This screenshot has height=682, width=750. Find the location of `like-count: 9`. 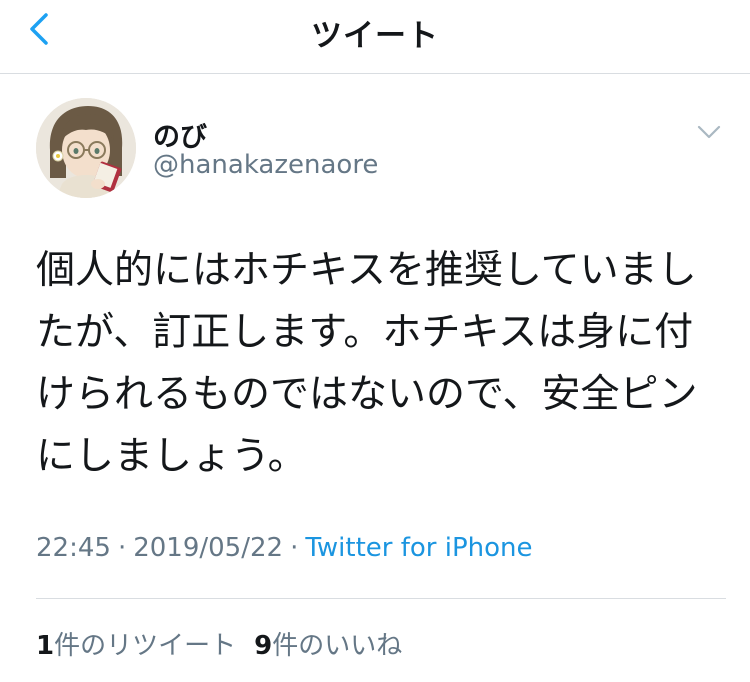

like-count: 9 is located at coordinates (263, 646).